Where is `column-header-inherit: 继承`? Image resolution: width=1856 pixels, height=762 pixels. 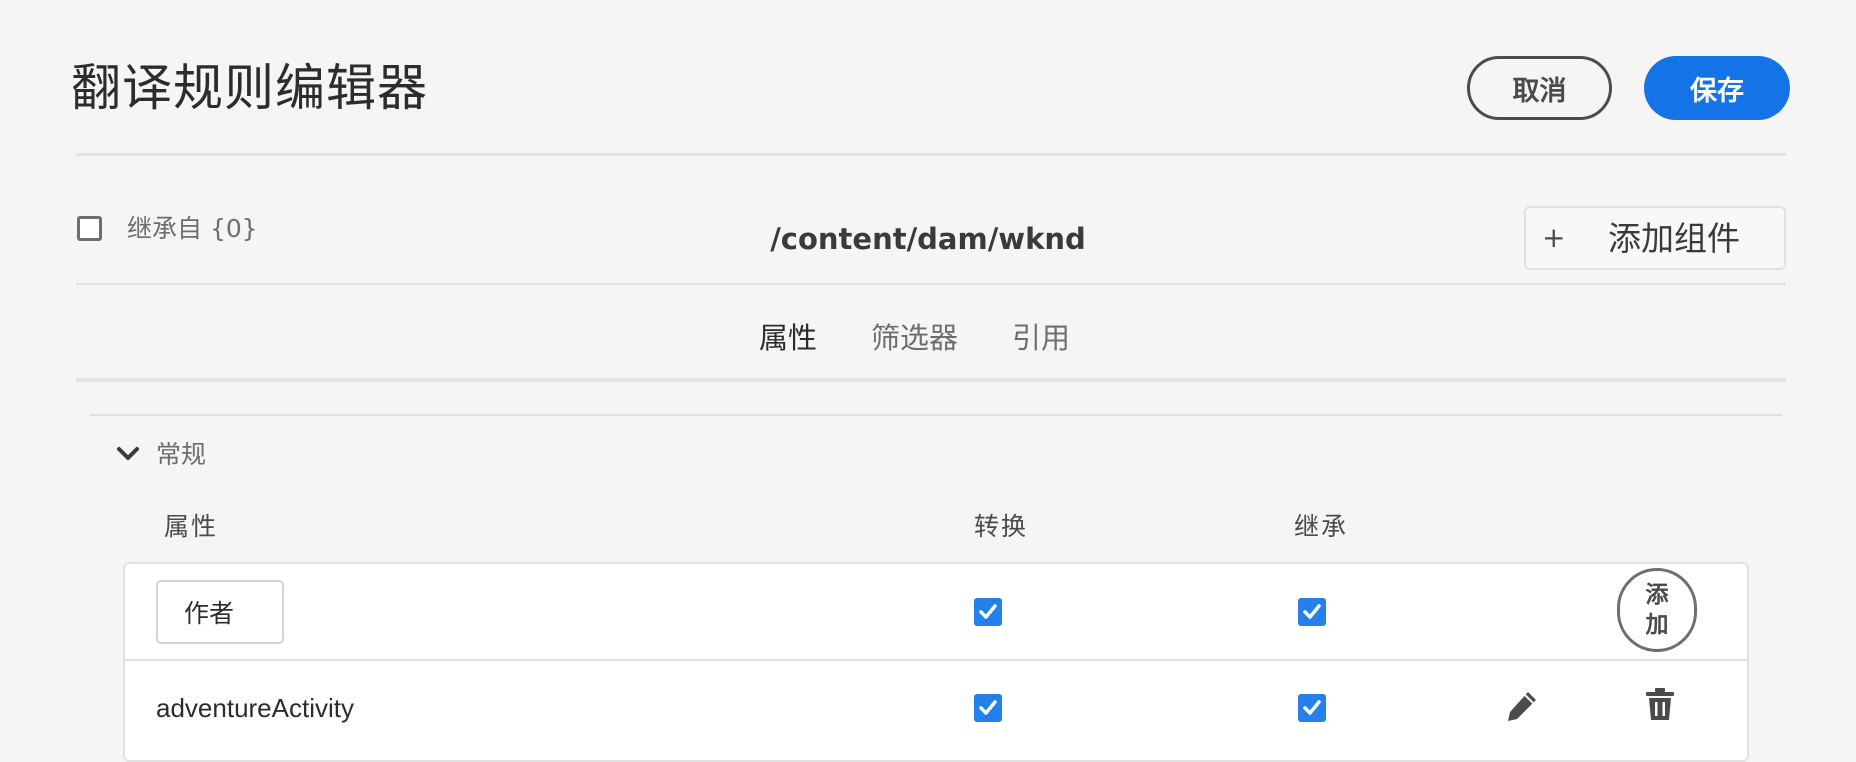
column-header-inherit: 继承 is located at coordinates (1321, 526).